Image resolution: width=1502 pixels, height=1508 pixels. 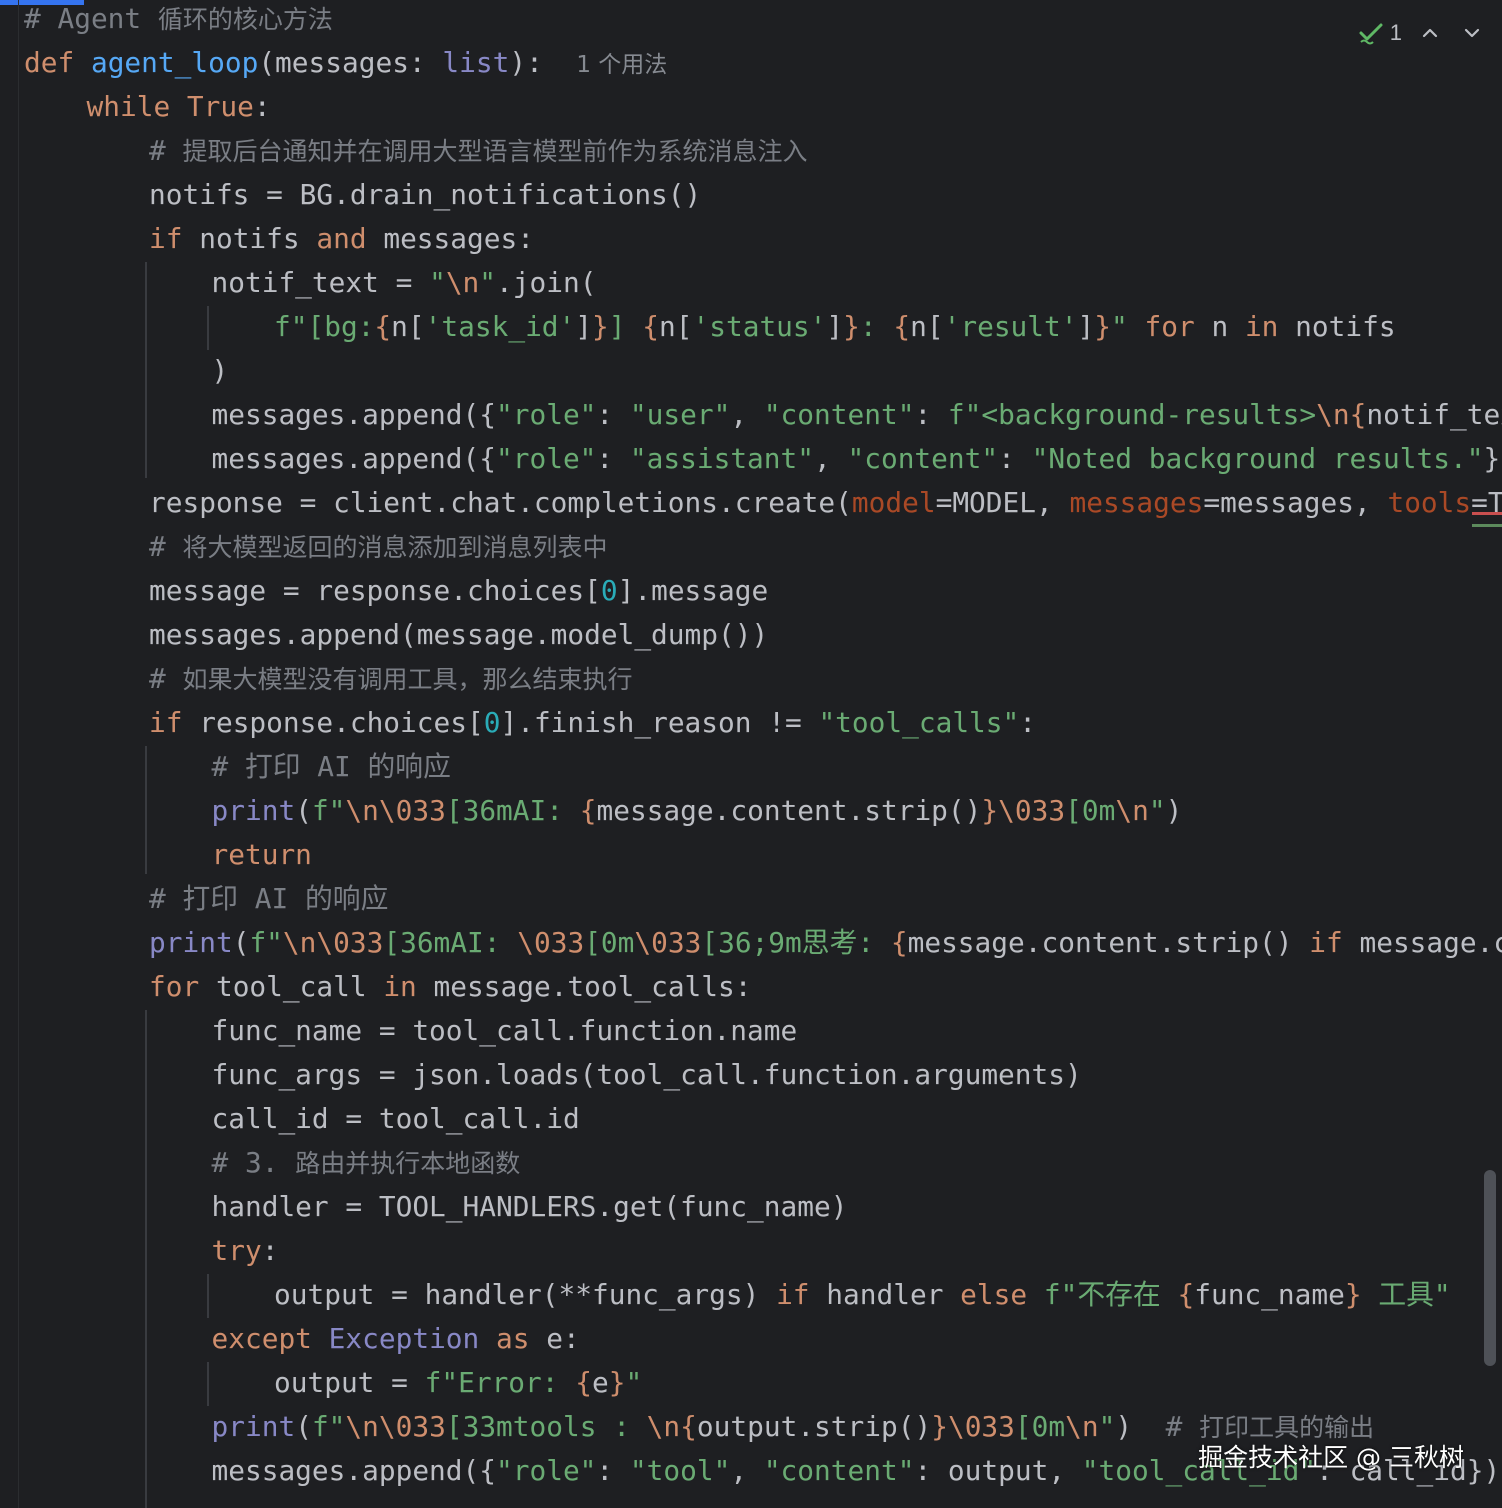 I want to click on code-token: if, so click(x=1334, y=942).